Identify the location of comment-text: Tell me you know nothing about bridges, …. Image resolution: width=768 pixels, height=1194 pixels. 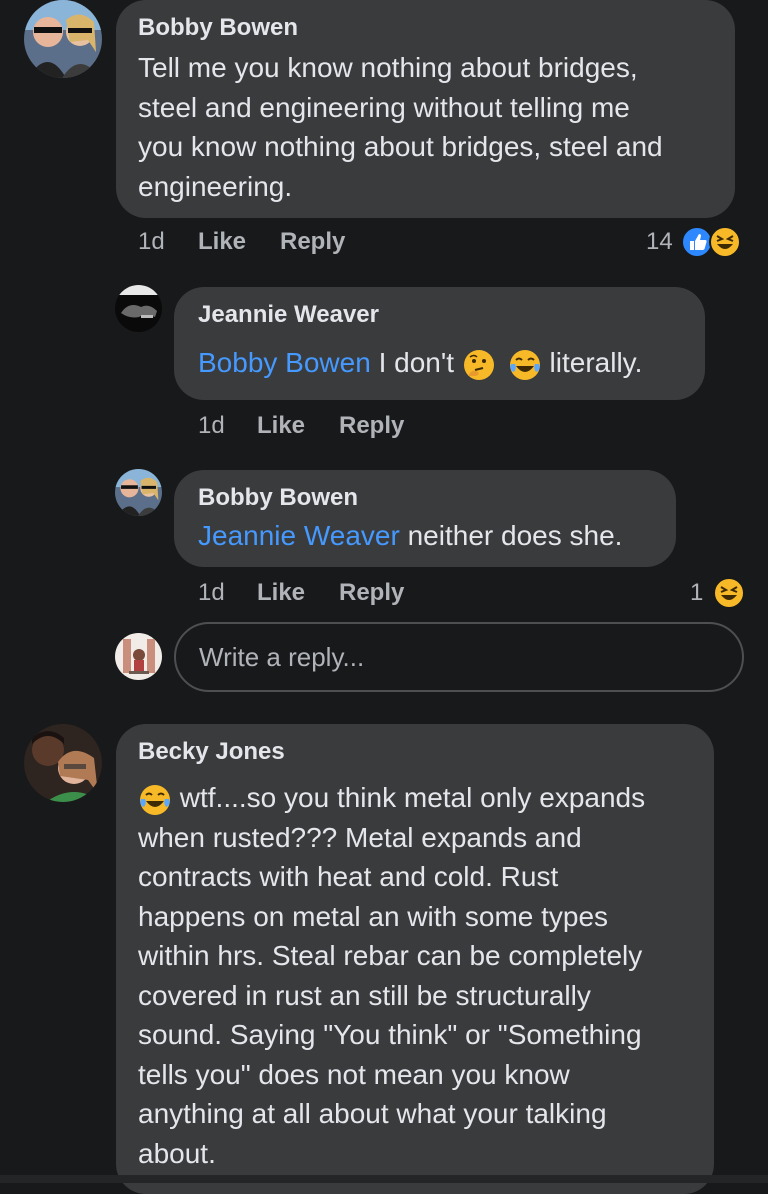
(425, 127).